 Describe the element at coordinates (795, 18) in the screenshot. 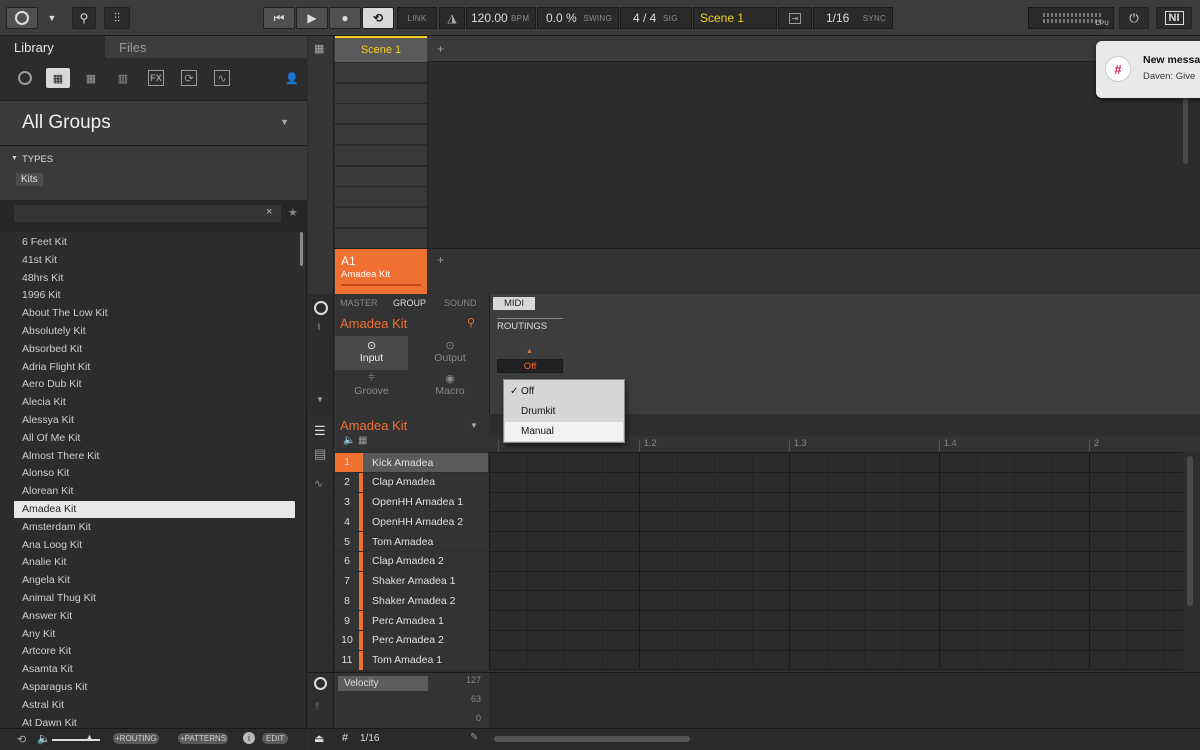

I see `follow-button: ⇥` at that location.